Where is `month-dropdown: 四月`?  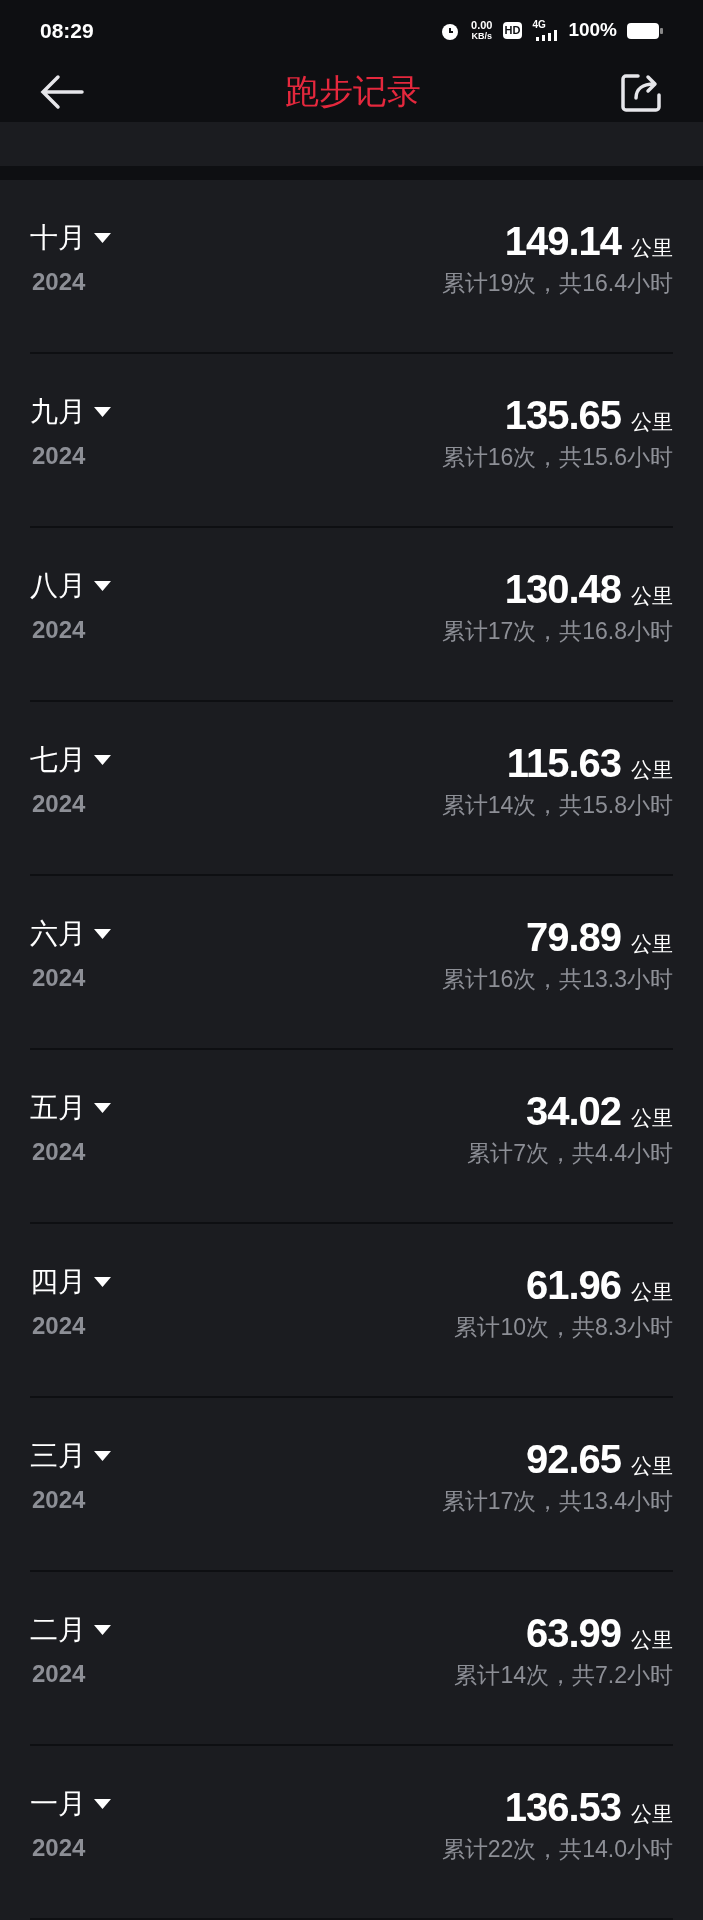 month-dropdown: 四月 is located at coordinates (70, 1282).